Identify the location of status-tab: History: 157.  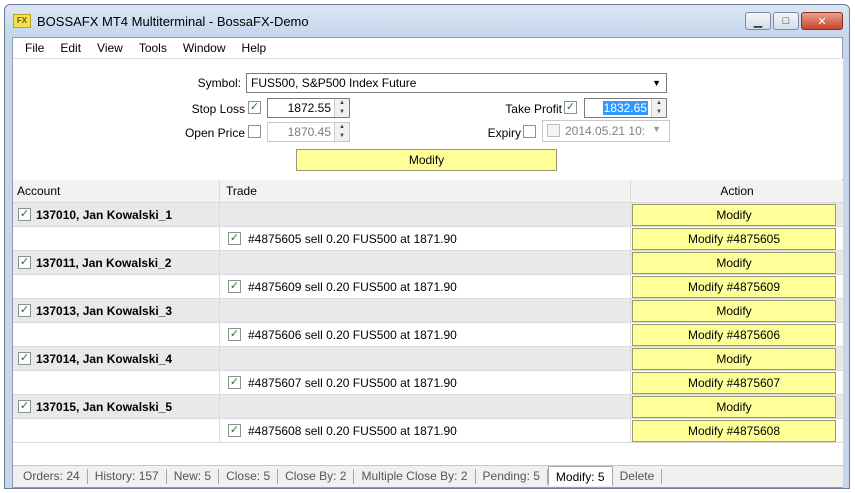
(127, 476).